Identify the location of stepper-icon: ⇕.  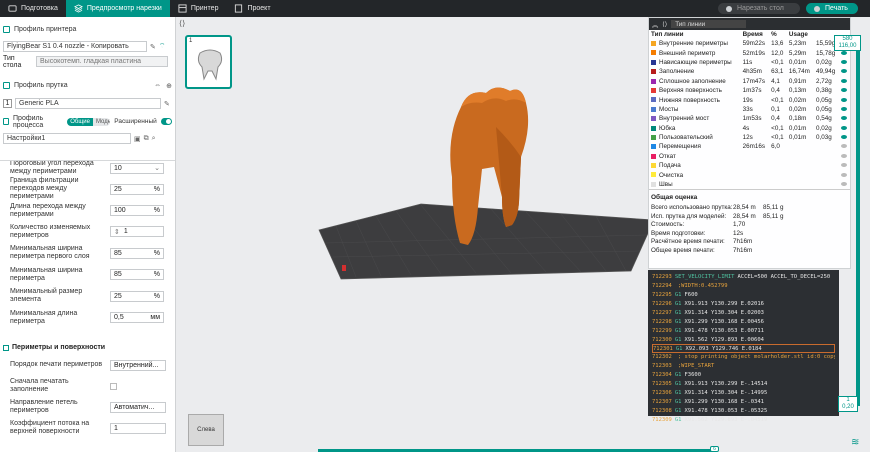
(117, 232).